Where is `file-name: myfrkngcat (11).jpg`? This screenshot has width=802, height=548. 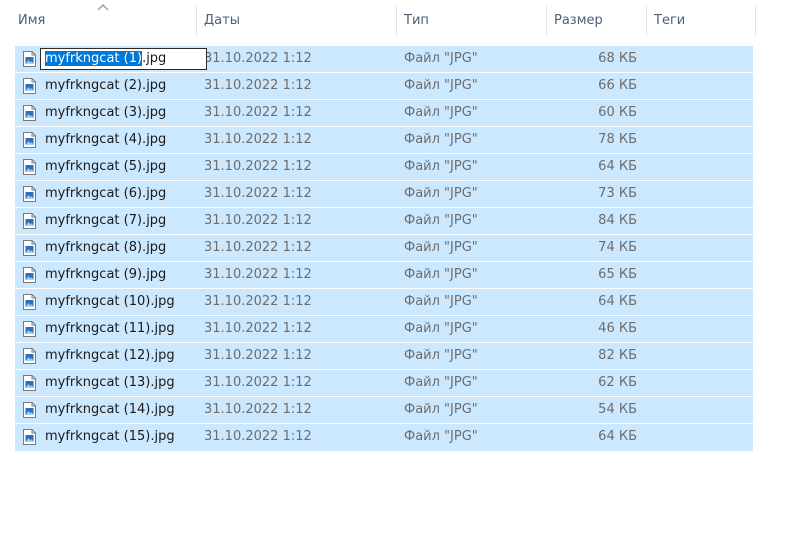
file-name: myfrkngcat (11).jpg is located at coordinates (110, 329).